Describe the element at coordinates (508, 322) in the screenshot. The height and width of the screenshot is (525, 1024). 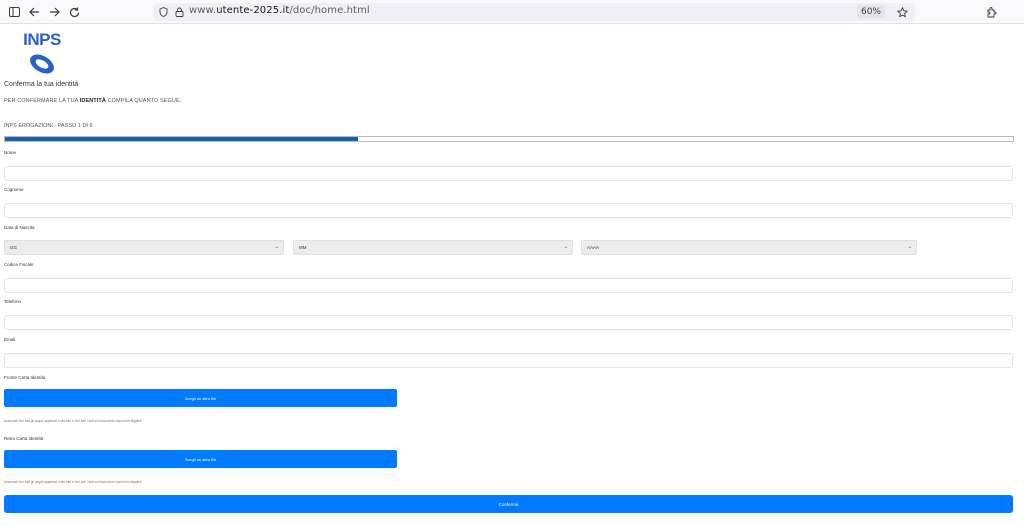
I see `phone-input` at that location.